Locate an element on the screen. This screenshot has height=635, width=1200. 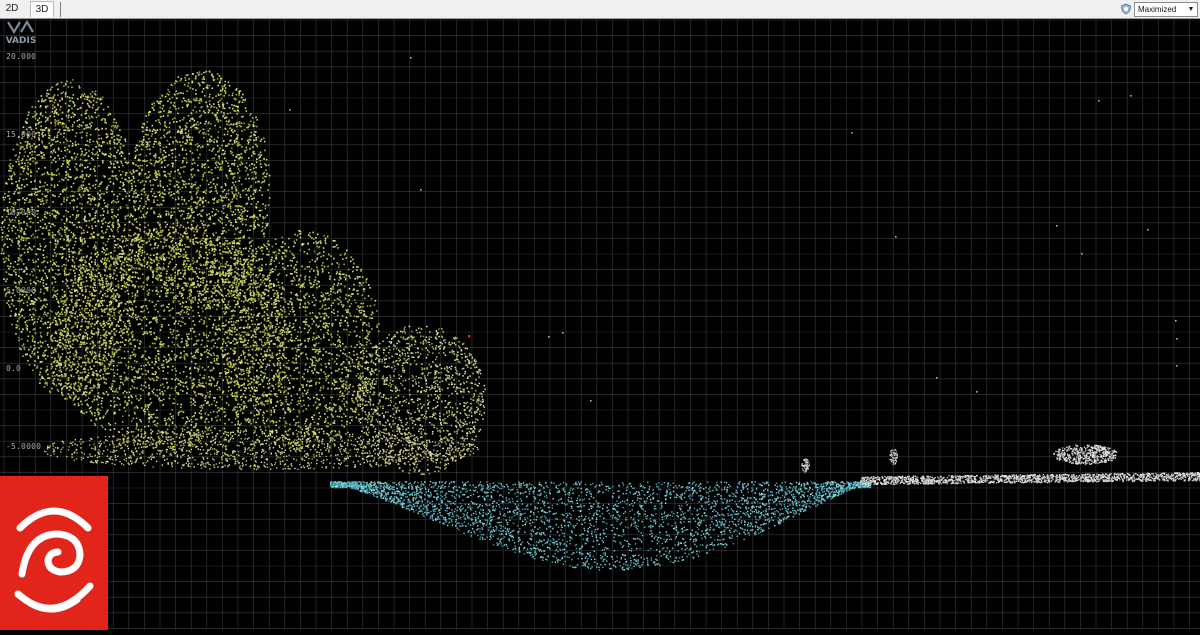
tab-3d: 3D is located at coordinates (42, 9).